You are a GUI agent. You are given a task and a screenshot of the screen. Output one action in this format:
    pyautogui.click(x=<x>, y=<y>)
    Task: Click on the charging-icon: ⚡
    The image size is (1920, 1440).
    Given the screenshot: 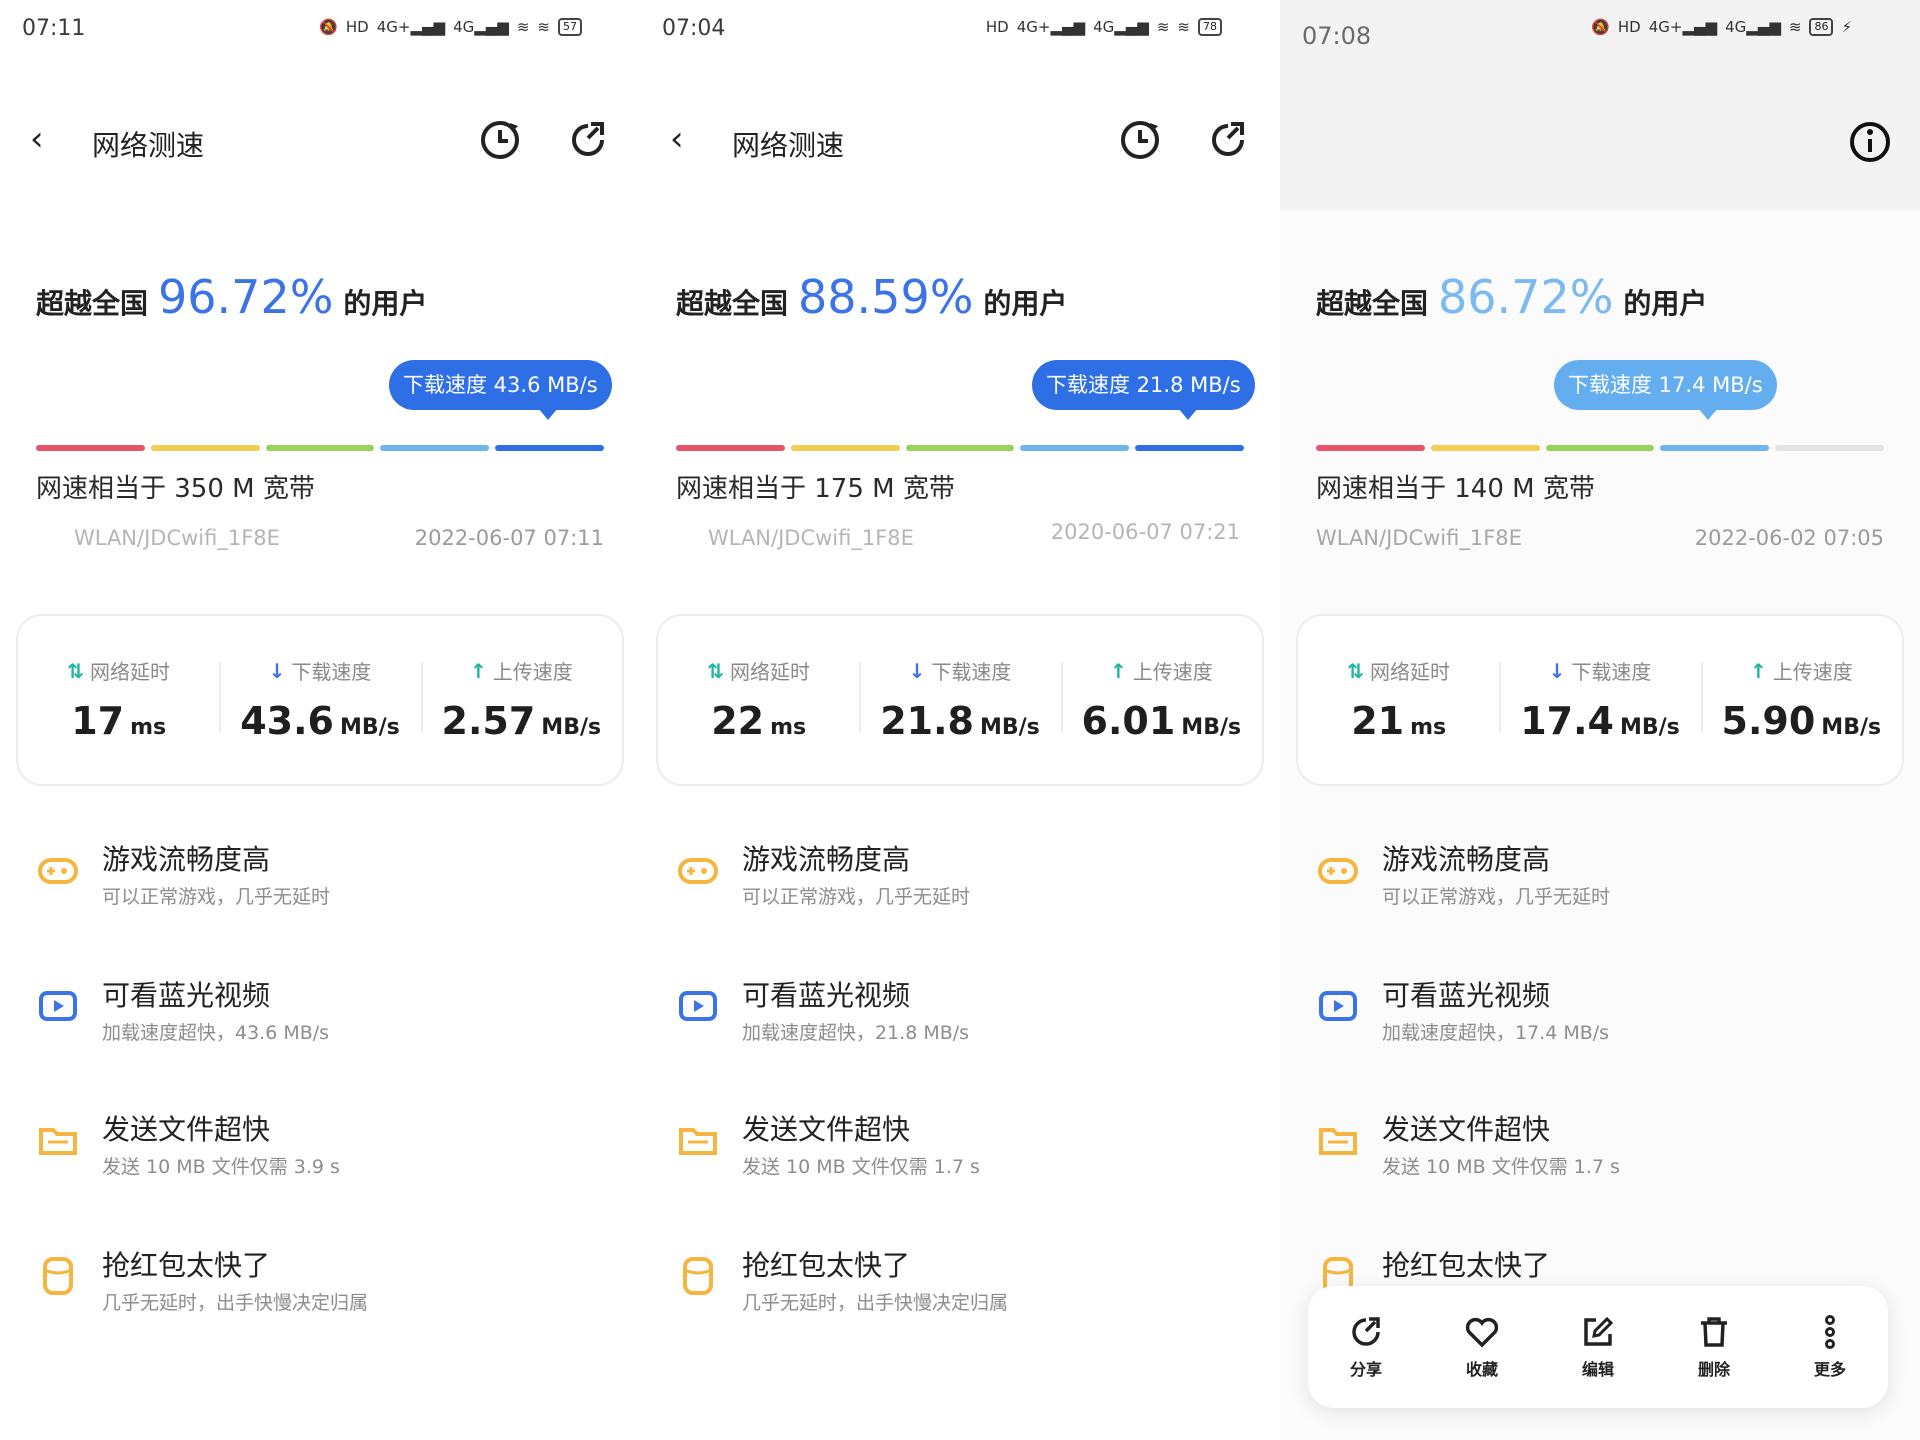 What is the action you would take?
    pyautogui.click(x=1846, y=27)
    